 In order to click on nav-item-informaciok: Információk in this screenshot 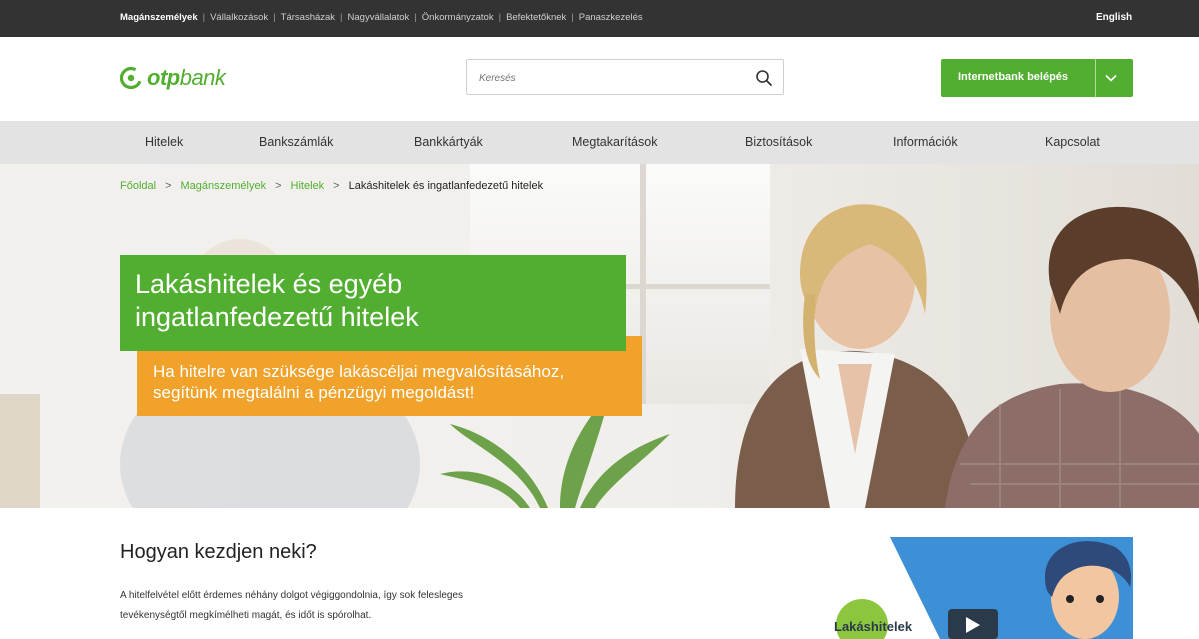, I will do `click(925, 142)`.